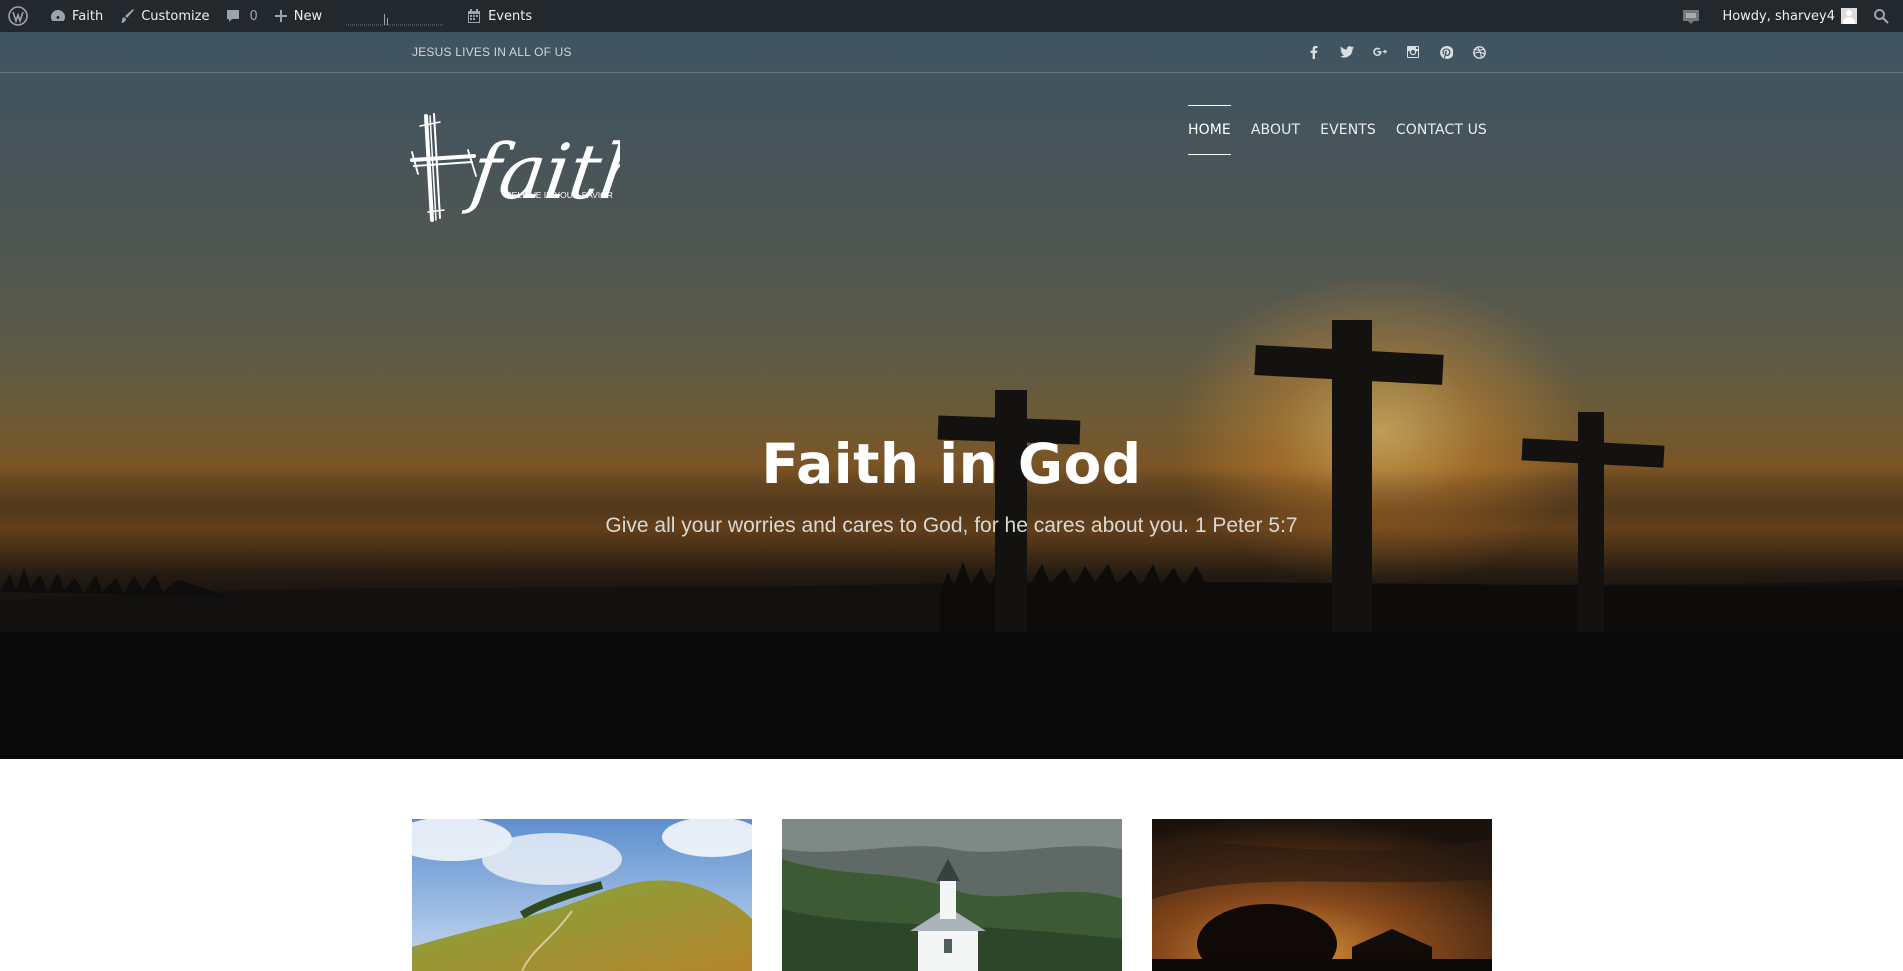 The width and height of the screenshot is (1903, 971). What do you see at coordinates (474, 16) in the screenshot?
I see `calendar-icon` at bounding box center [474, 16].